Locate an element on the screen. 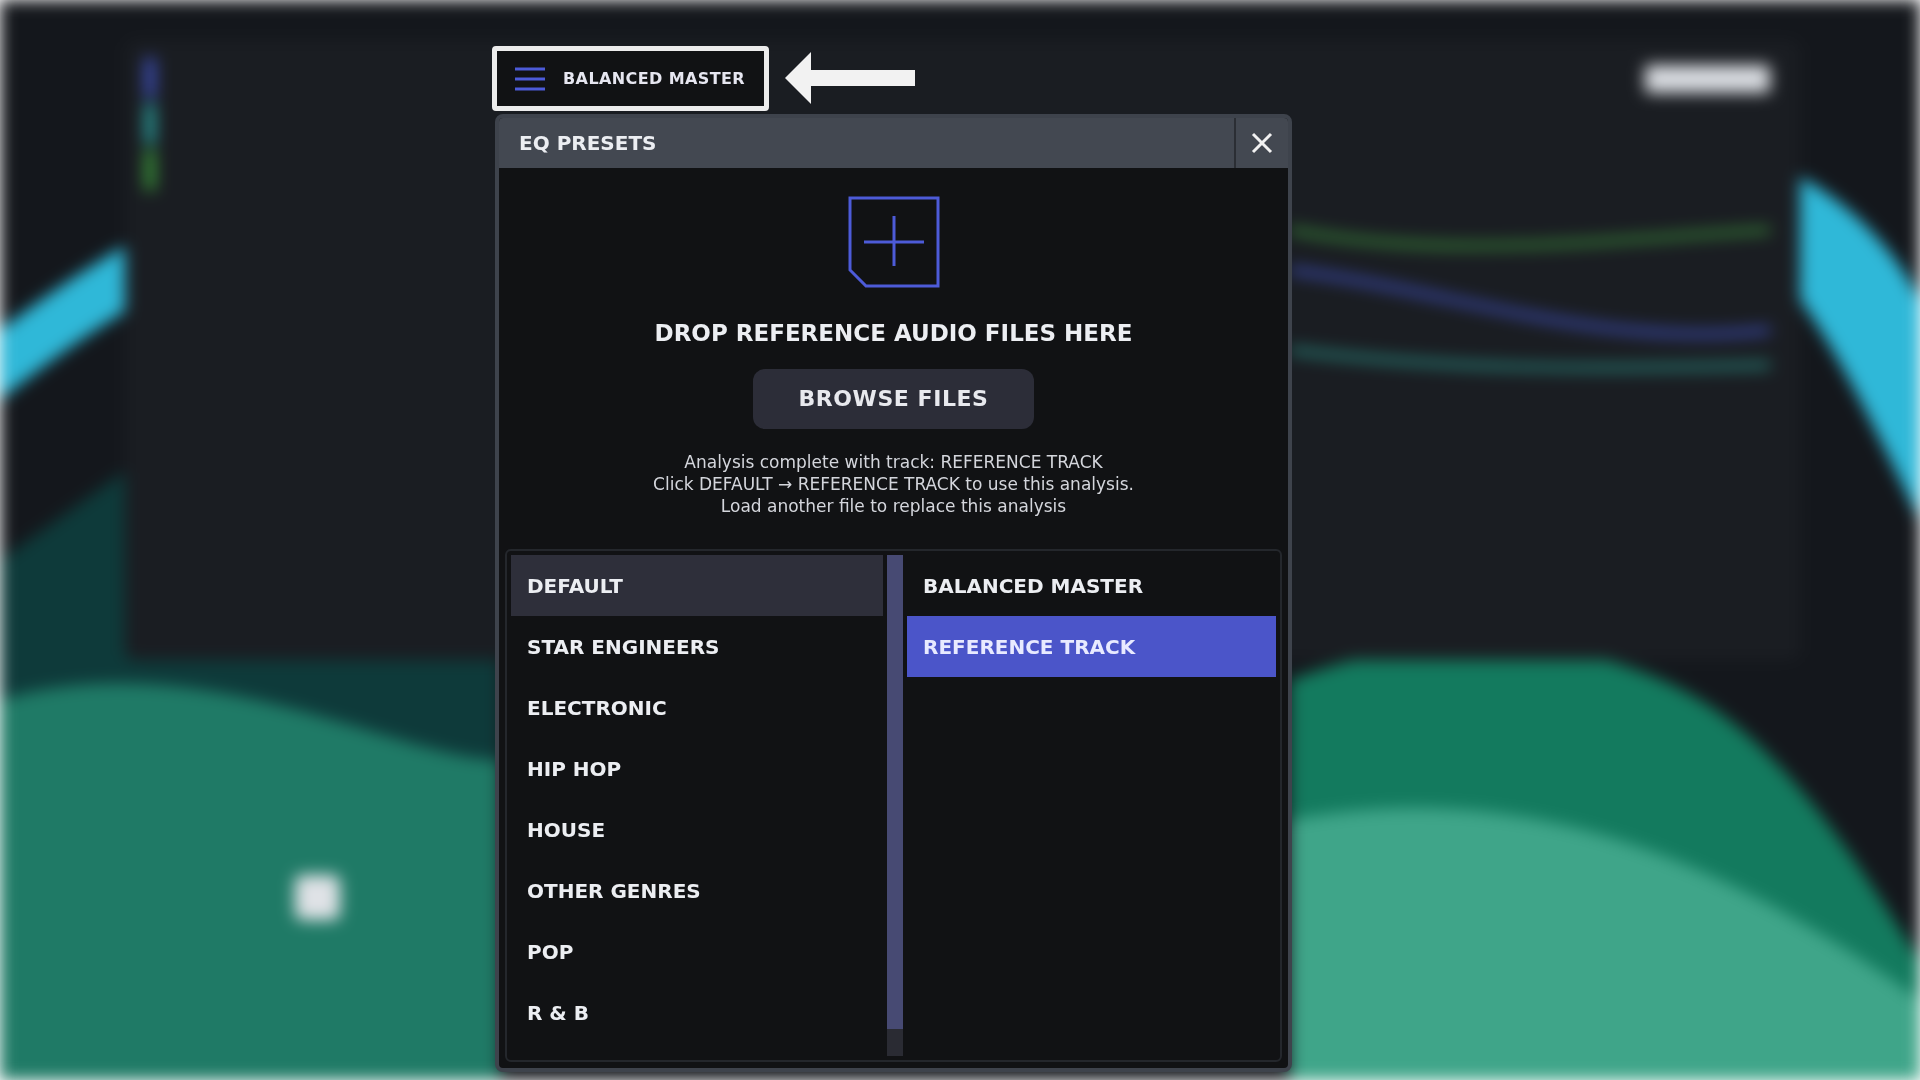 This screenshot has height=1080, width=1920. preset-menu-button: BALANCED MASTER is located at coordinates (630, 78).